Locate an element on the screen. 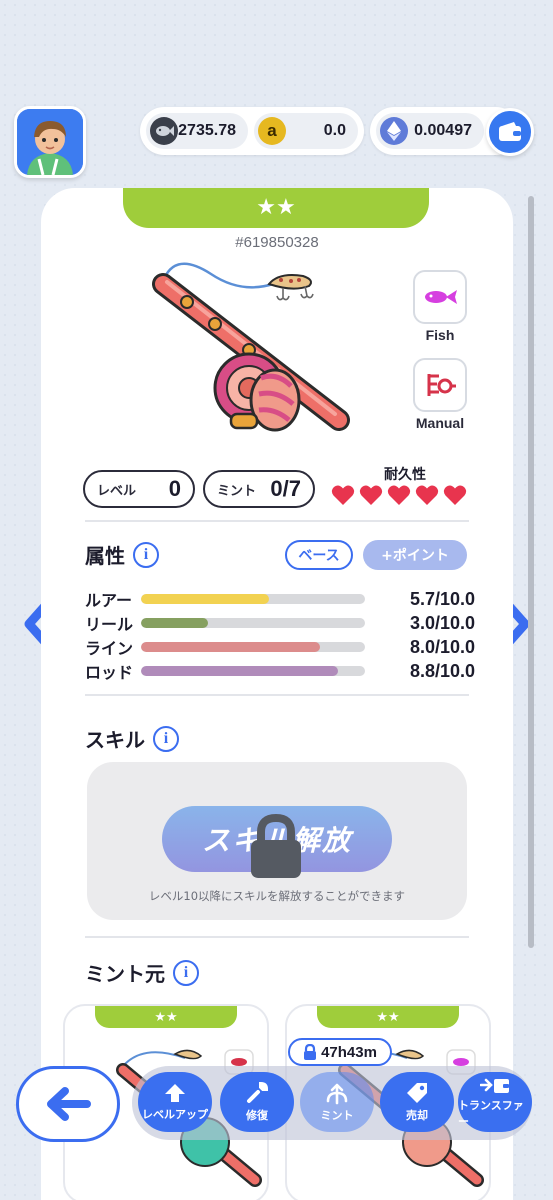  a-token-balance: a 0.0 is located at coordinates (306, 131).